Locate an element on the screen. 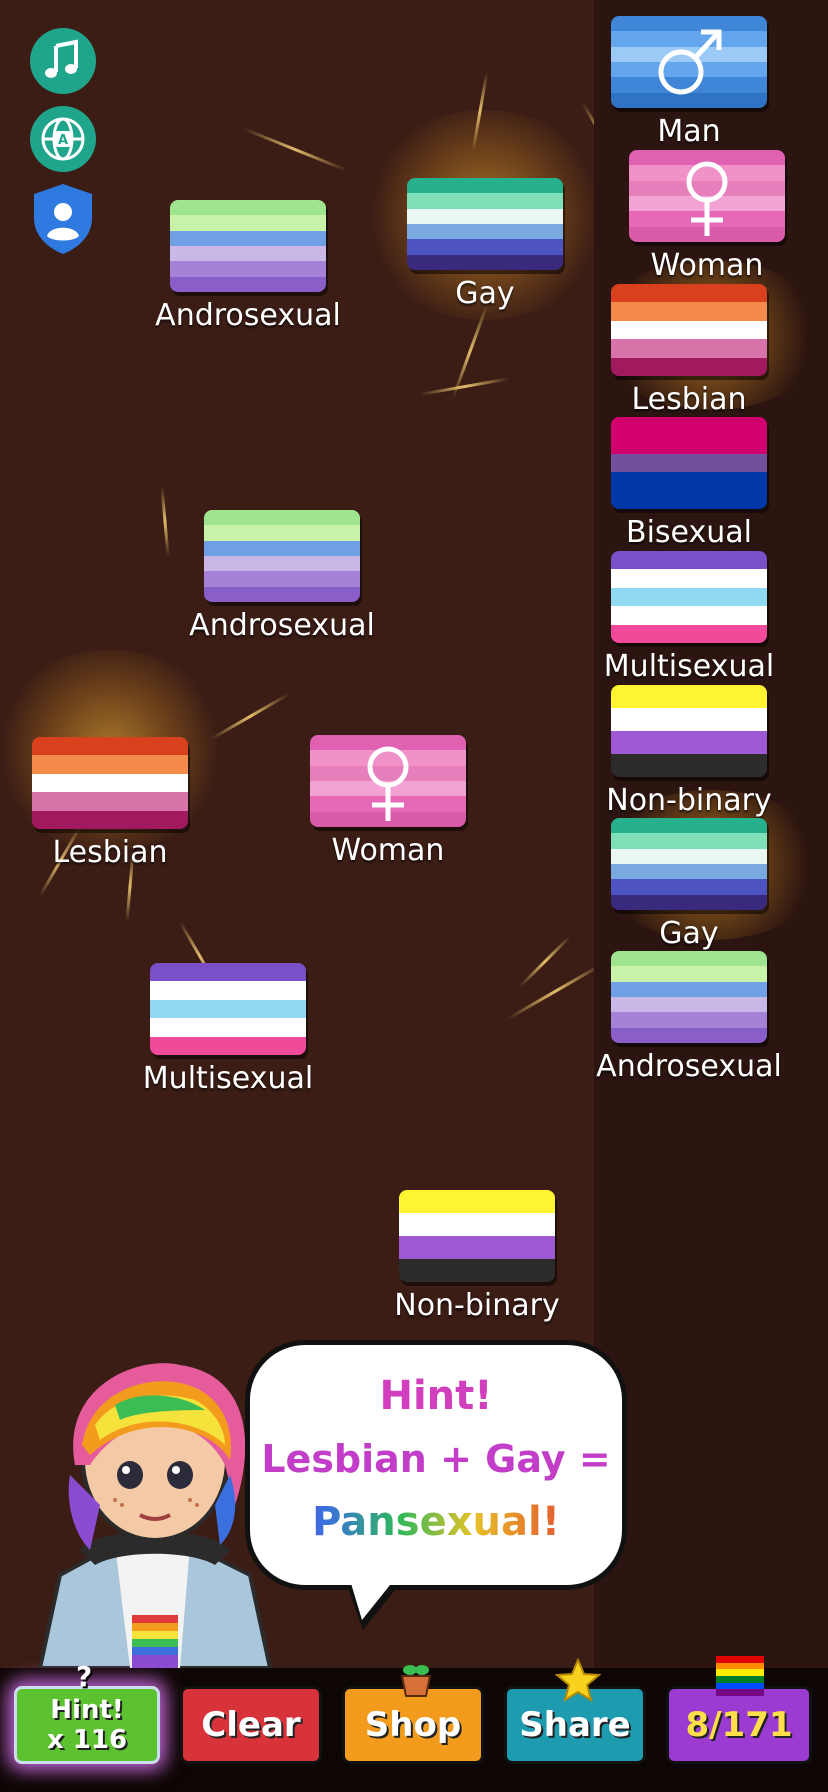 The image size is (828, 1792). shield-user-icon is located at coordinates (63, 218).